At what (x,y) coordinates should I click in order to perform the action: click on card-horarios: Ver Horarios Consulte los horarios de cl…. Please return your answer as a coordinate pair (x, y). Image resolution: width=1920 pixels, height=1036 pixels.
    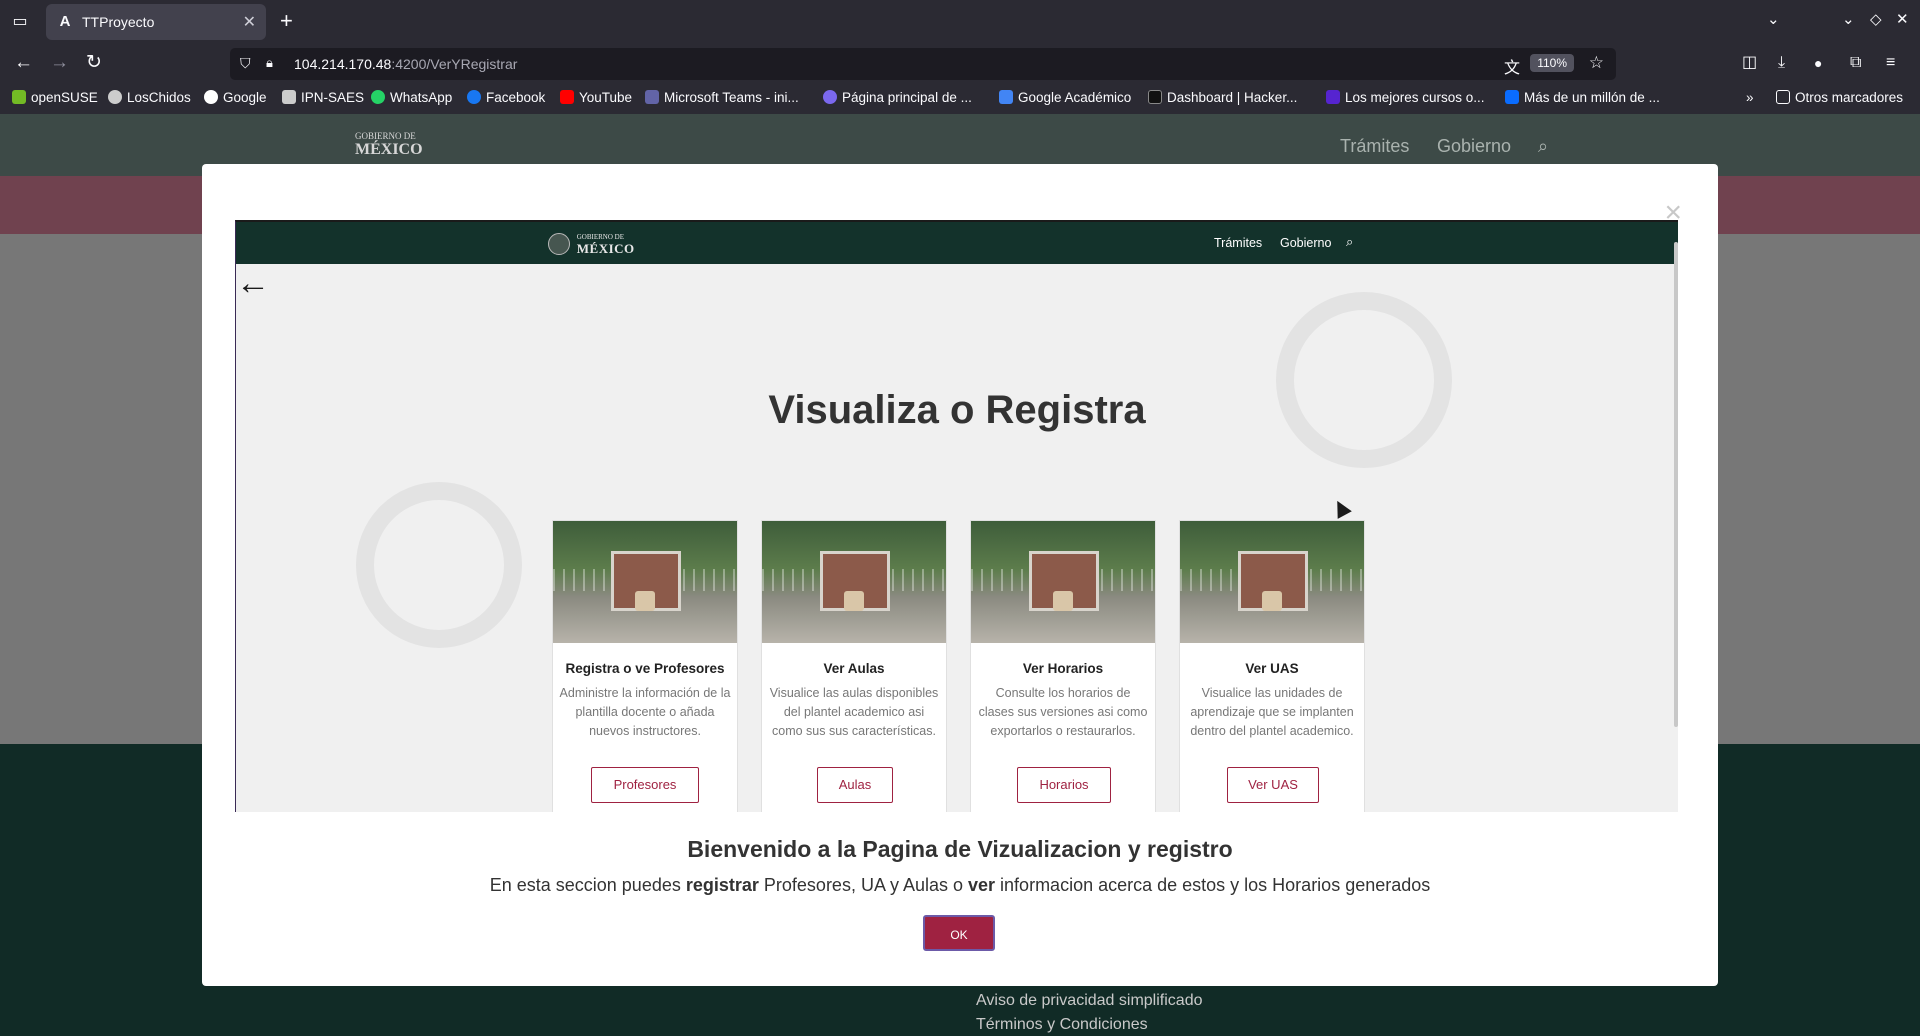
    Looking at the image, I should click on (1063, 666).